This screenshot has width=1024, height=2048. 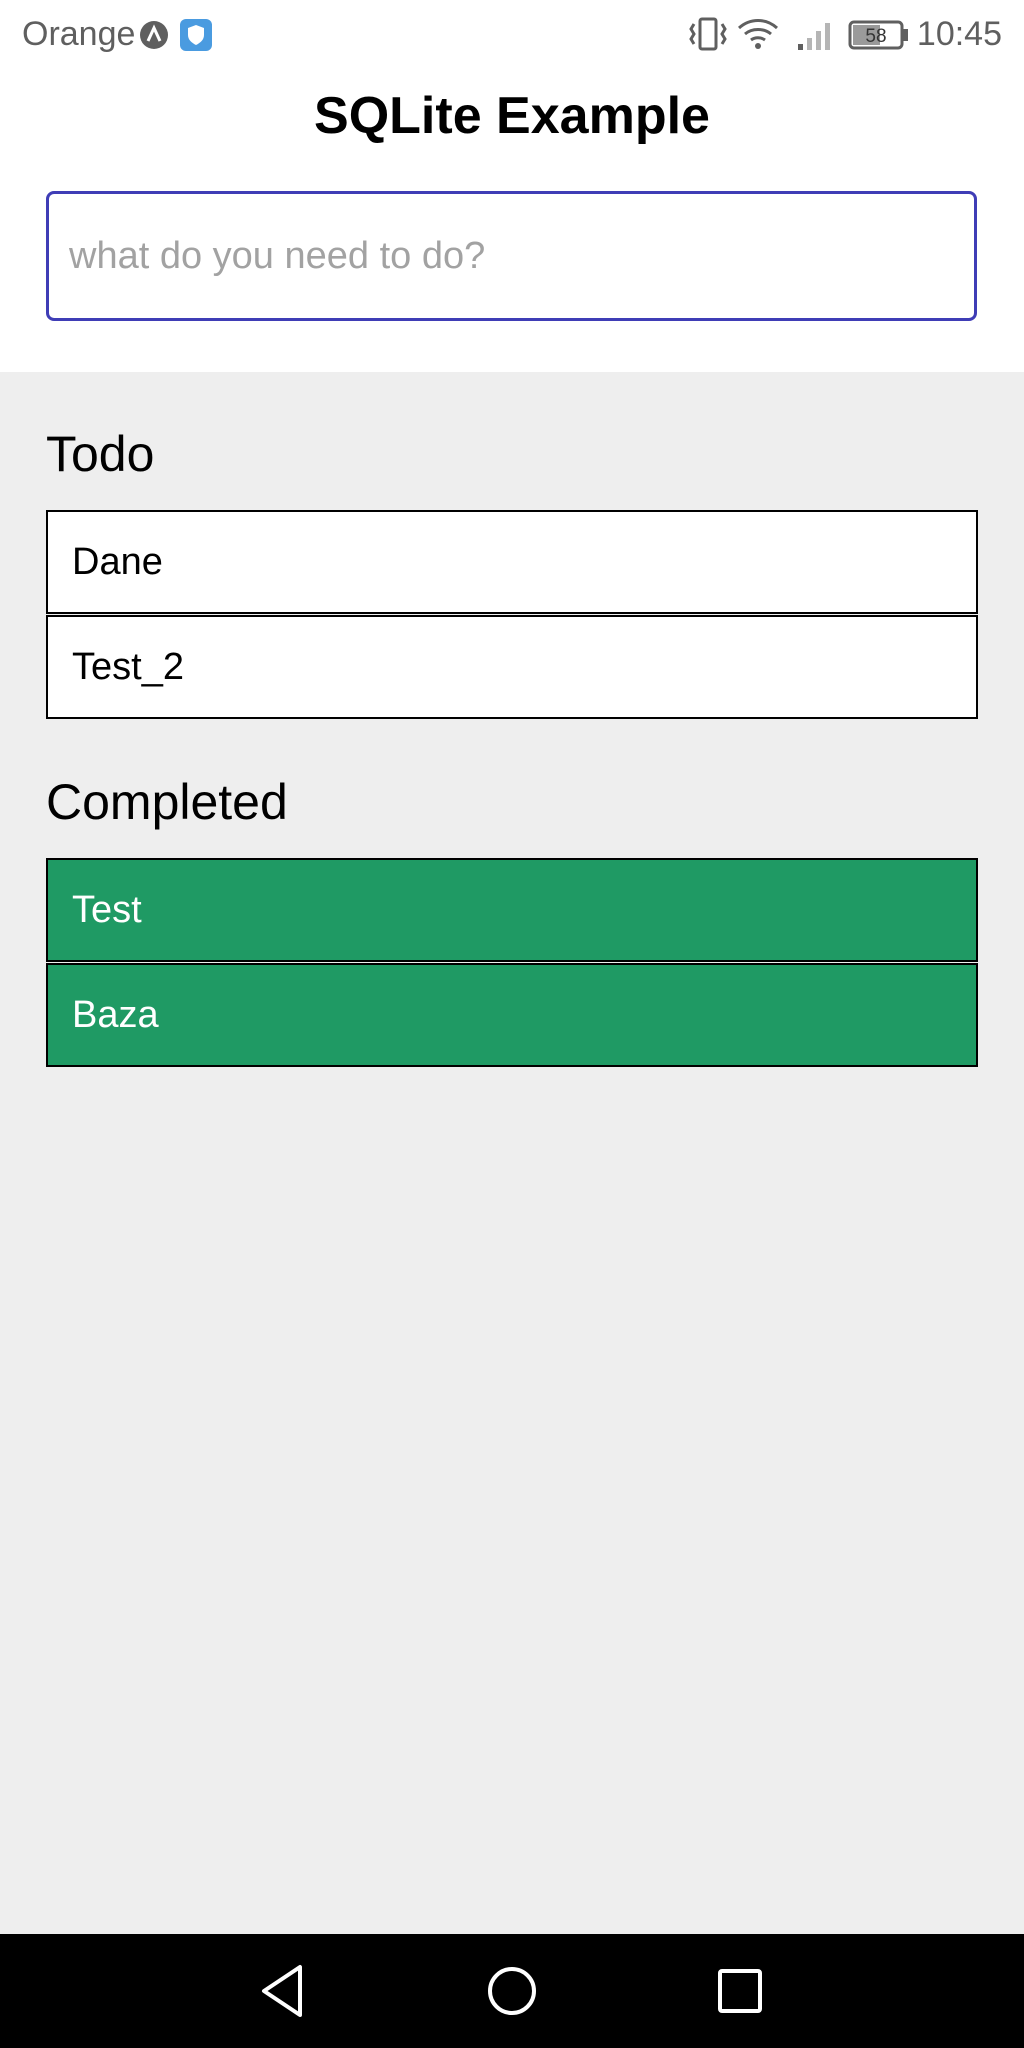 What do you see at coordinates (167, 802) in the screenshot?
I see `completed-heading: Completed` at bounding box center [167, 802].